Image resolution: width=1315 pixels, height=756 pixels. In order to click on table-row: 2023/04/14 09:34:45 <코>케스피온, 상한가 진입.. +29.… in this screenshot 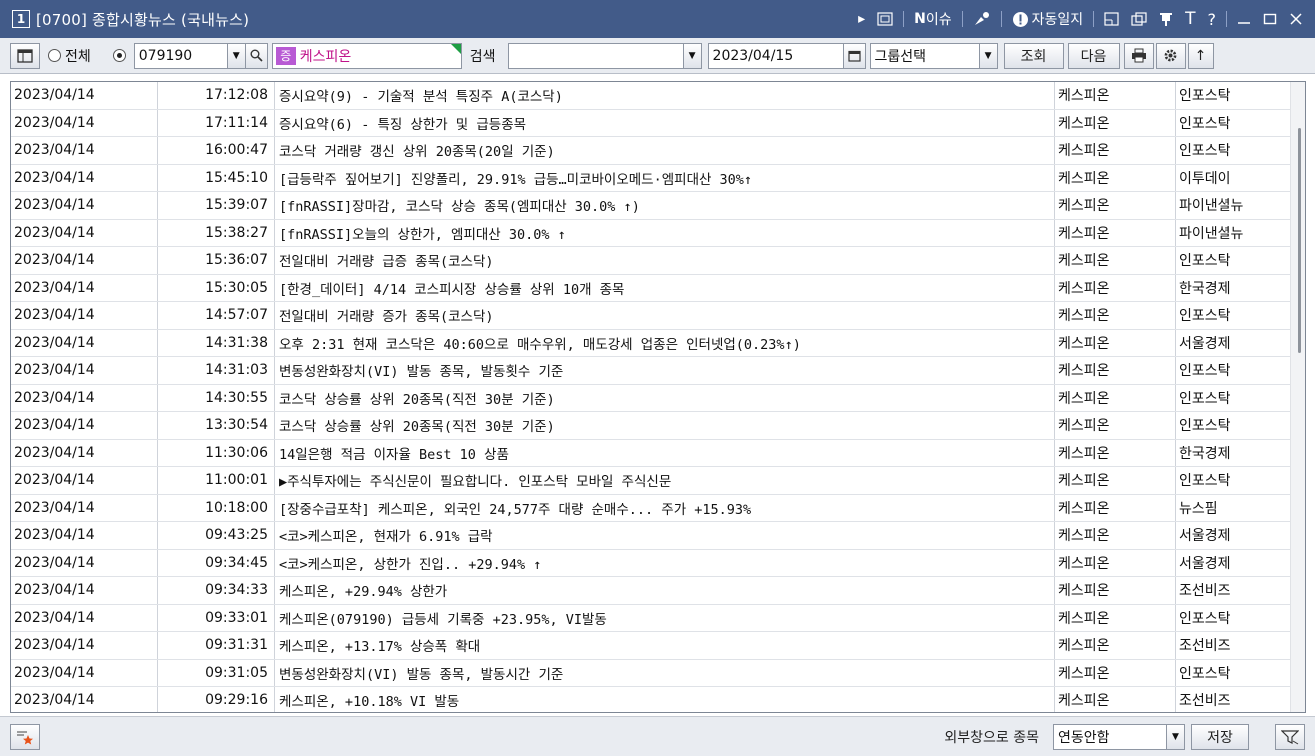, I will do `click(651, 563)`.